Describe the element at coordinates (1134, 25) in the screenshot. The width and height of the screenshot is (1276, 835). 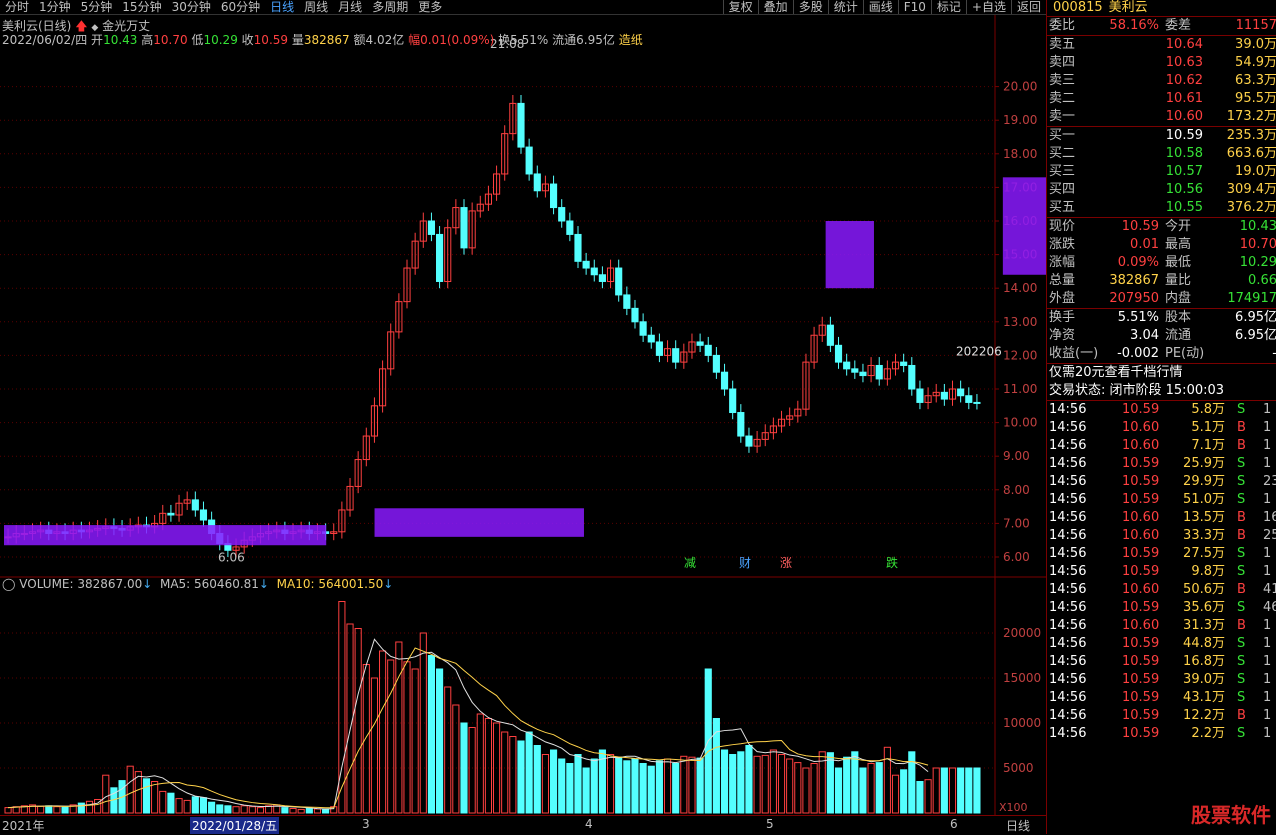
I see `weibi-value: 58.16%` at that location.